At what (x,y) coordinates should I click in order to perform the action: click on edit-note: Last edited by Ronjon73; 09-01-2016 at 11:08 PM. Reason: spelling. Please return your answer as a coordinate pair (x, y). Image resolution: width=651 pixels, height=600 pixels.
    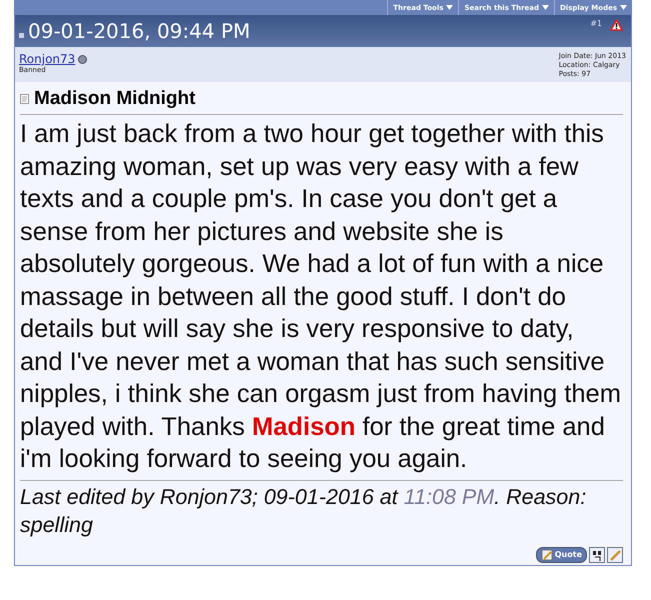
    Looking at the image, I should click on (304, 511).